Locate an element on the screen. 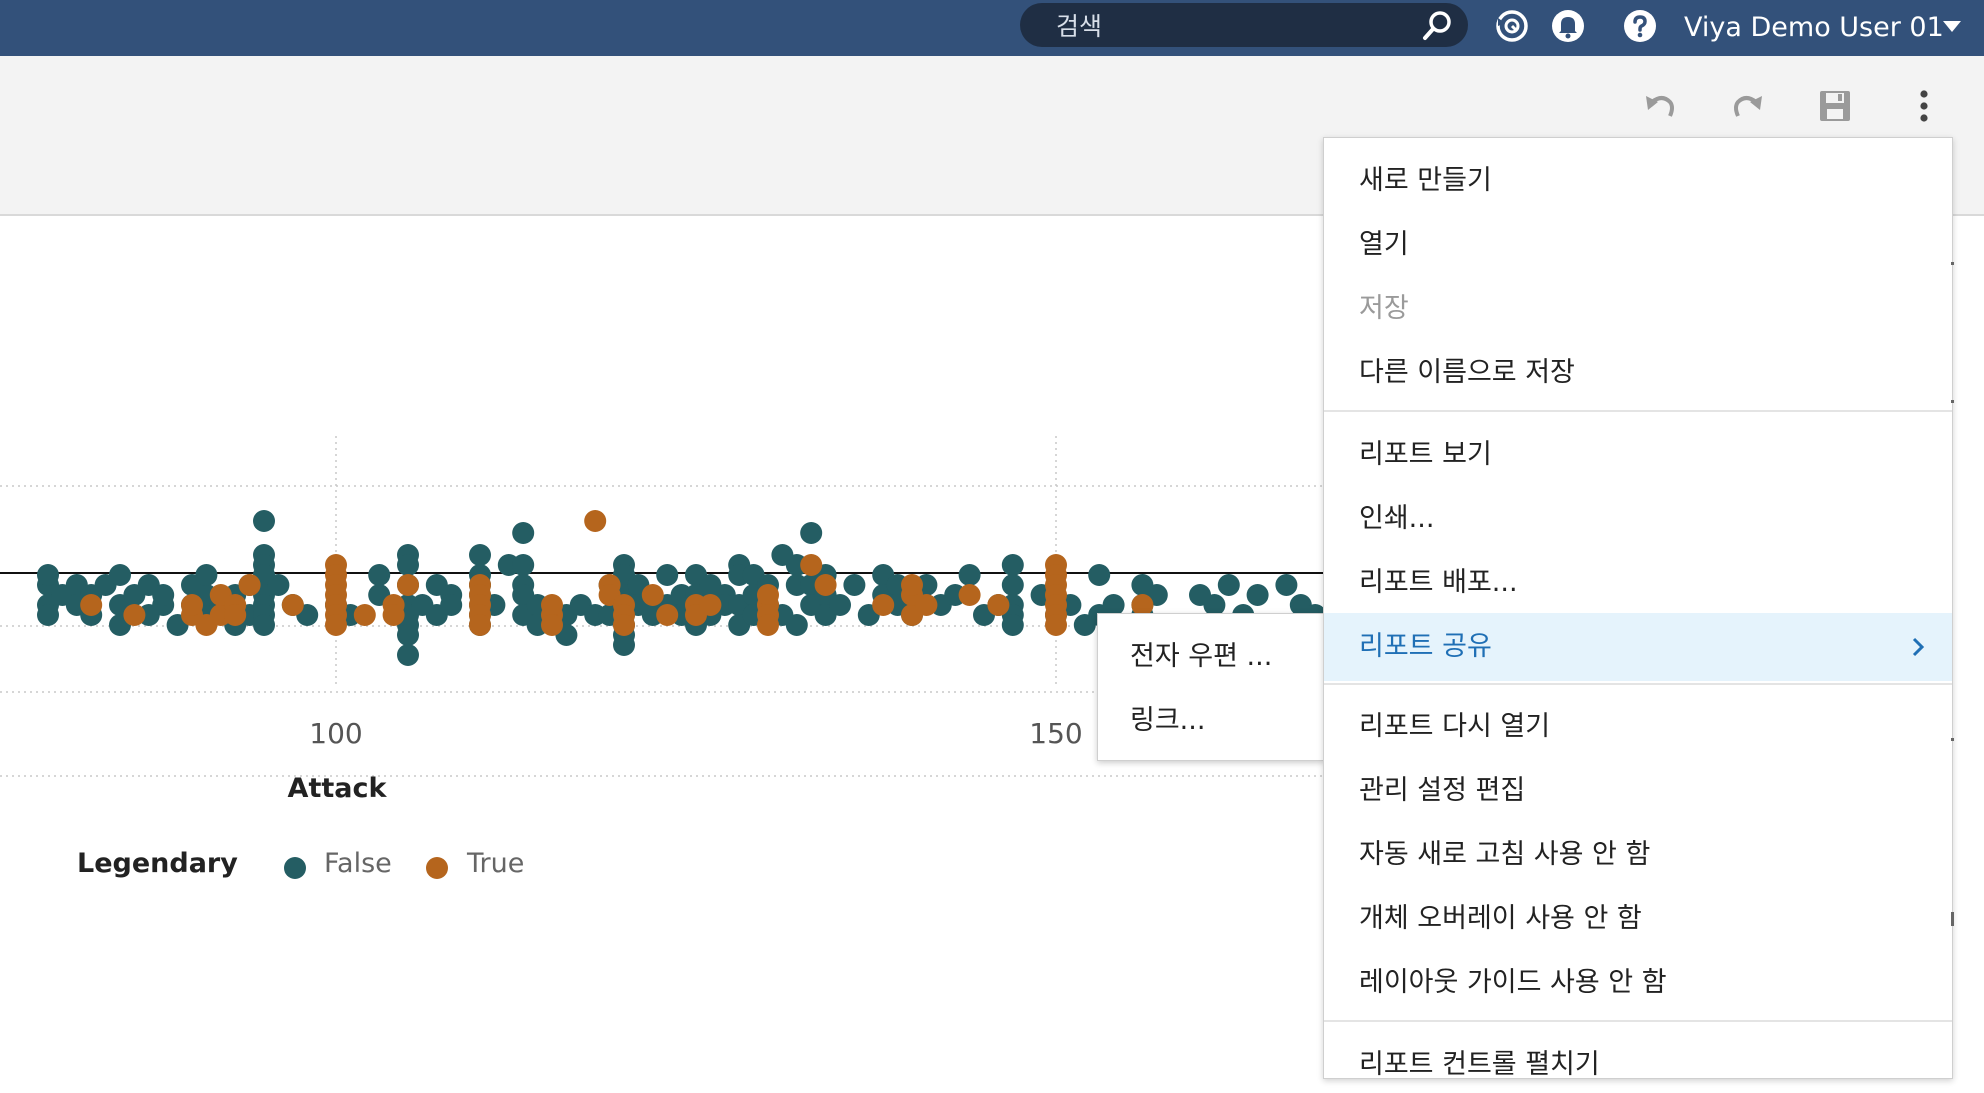  search-input is located at coordinates (1236, 26).